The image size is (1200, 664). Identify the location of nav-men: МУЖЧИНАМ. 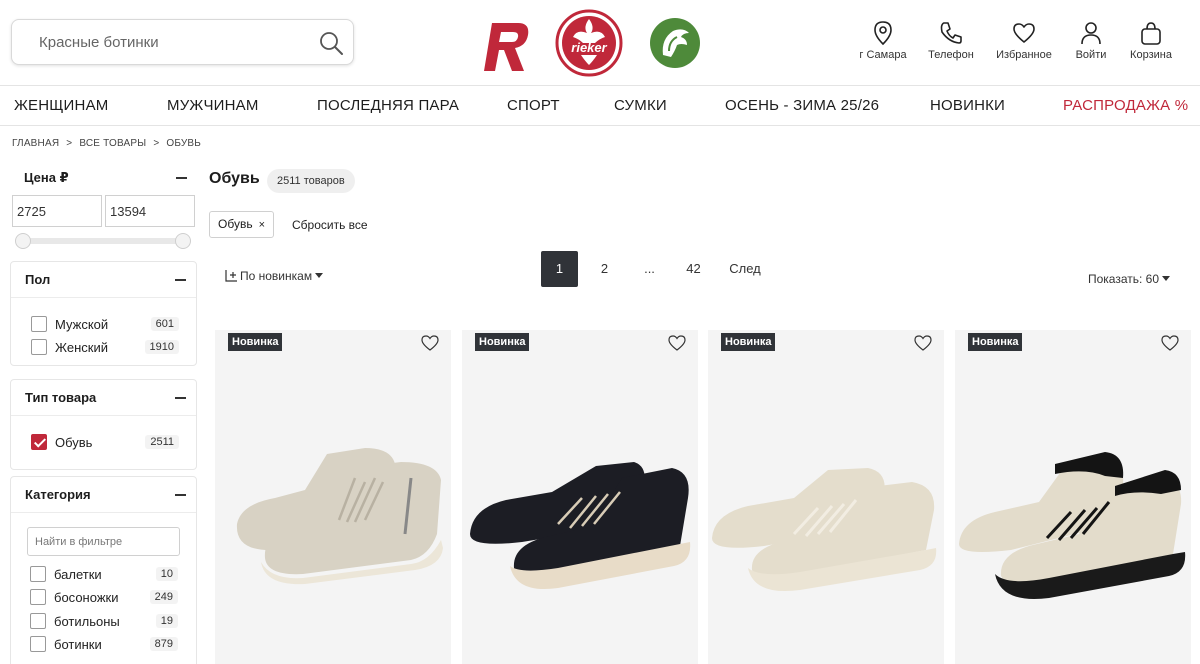
(213, 105).